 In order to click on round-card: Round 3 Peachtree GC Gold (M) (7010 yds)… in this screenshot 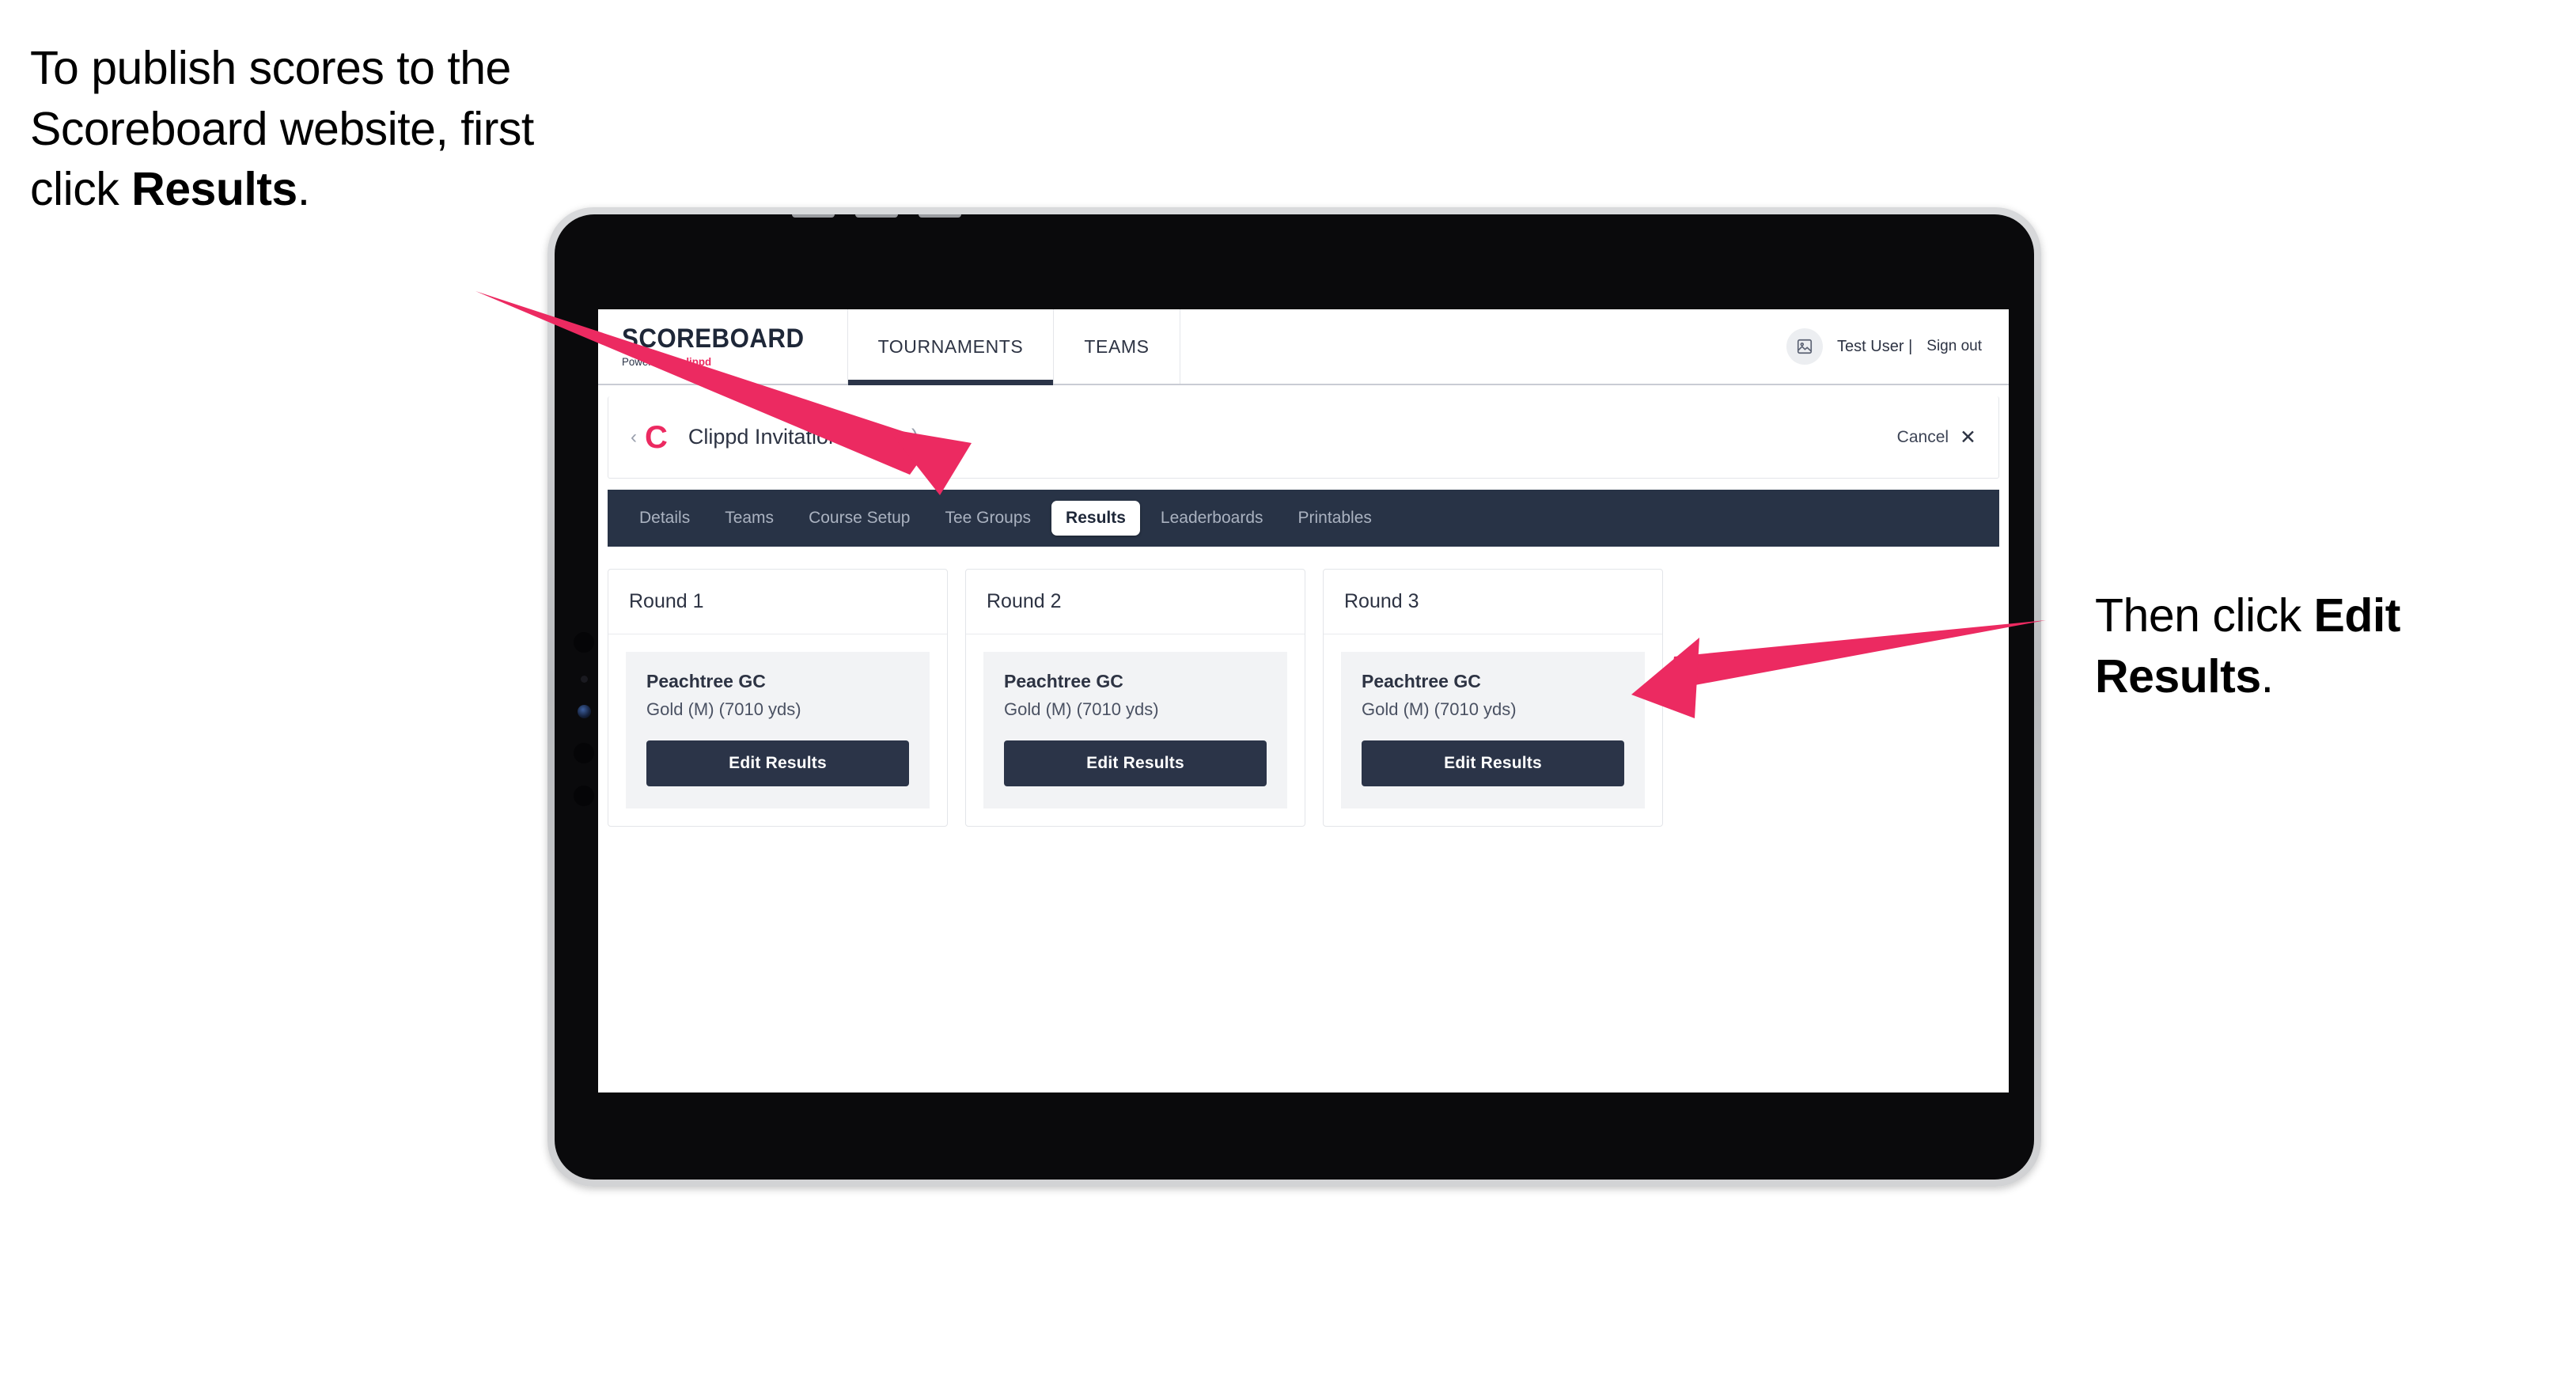, I will do `click(1493, 698)`.